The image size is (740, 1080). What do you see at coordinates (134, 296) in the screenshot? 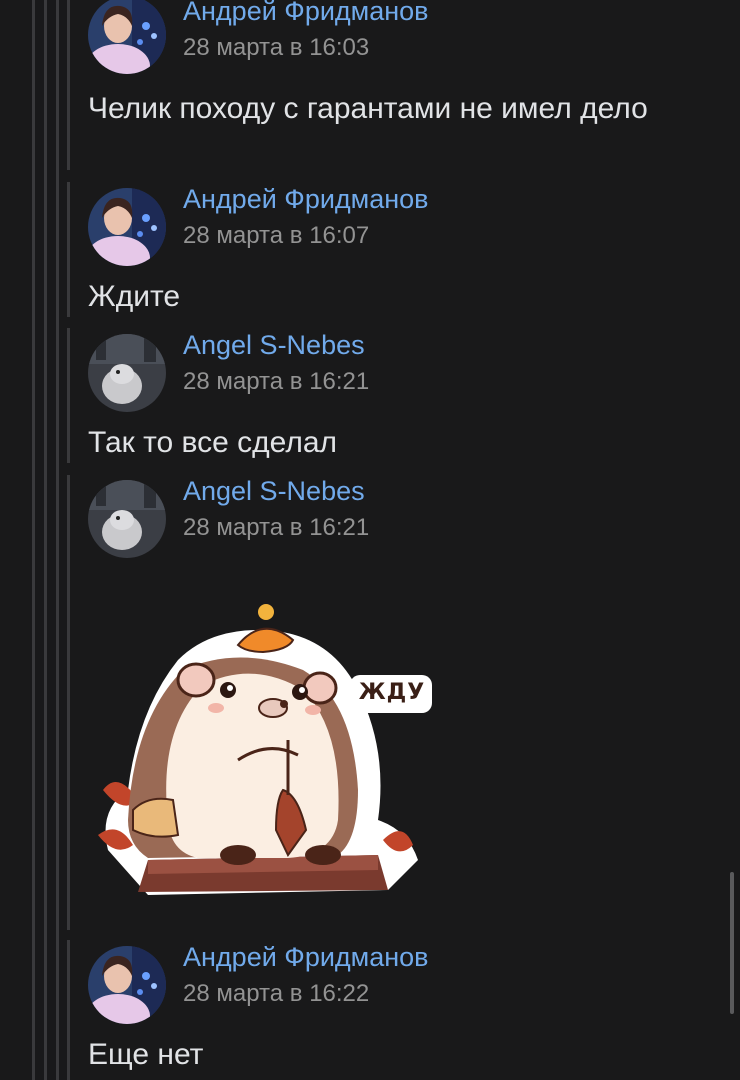
I see `comment-text: Ждите` at bounding box center [134, 296].